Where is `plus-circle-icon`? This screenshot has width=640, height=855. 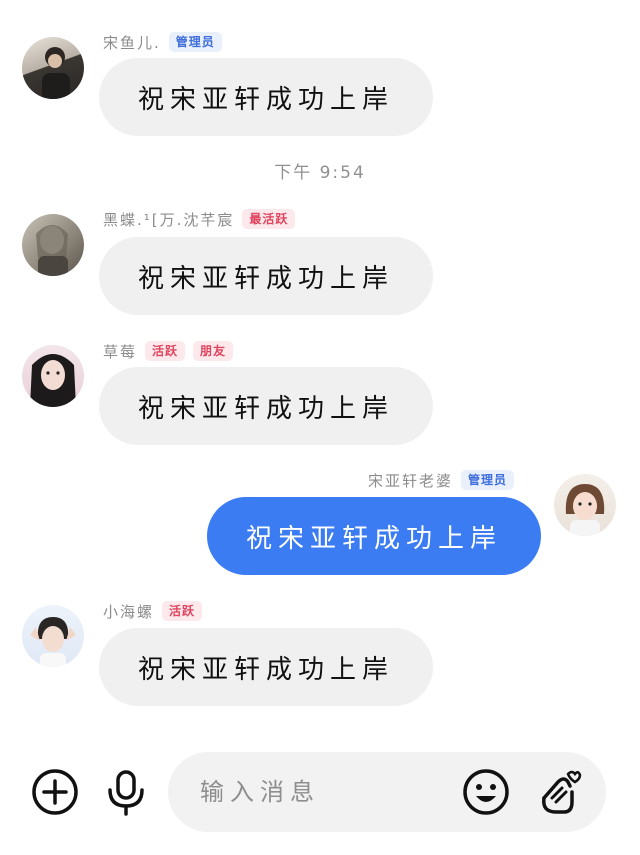 plus-circle-icon is located at coordinates (55, 792).